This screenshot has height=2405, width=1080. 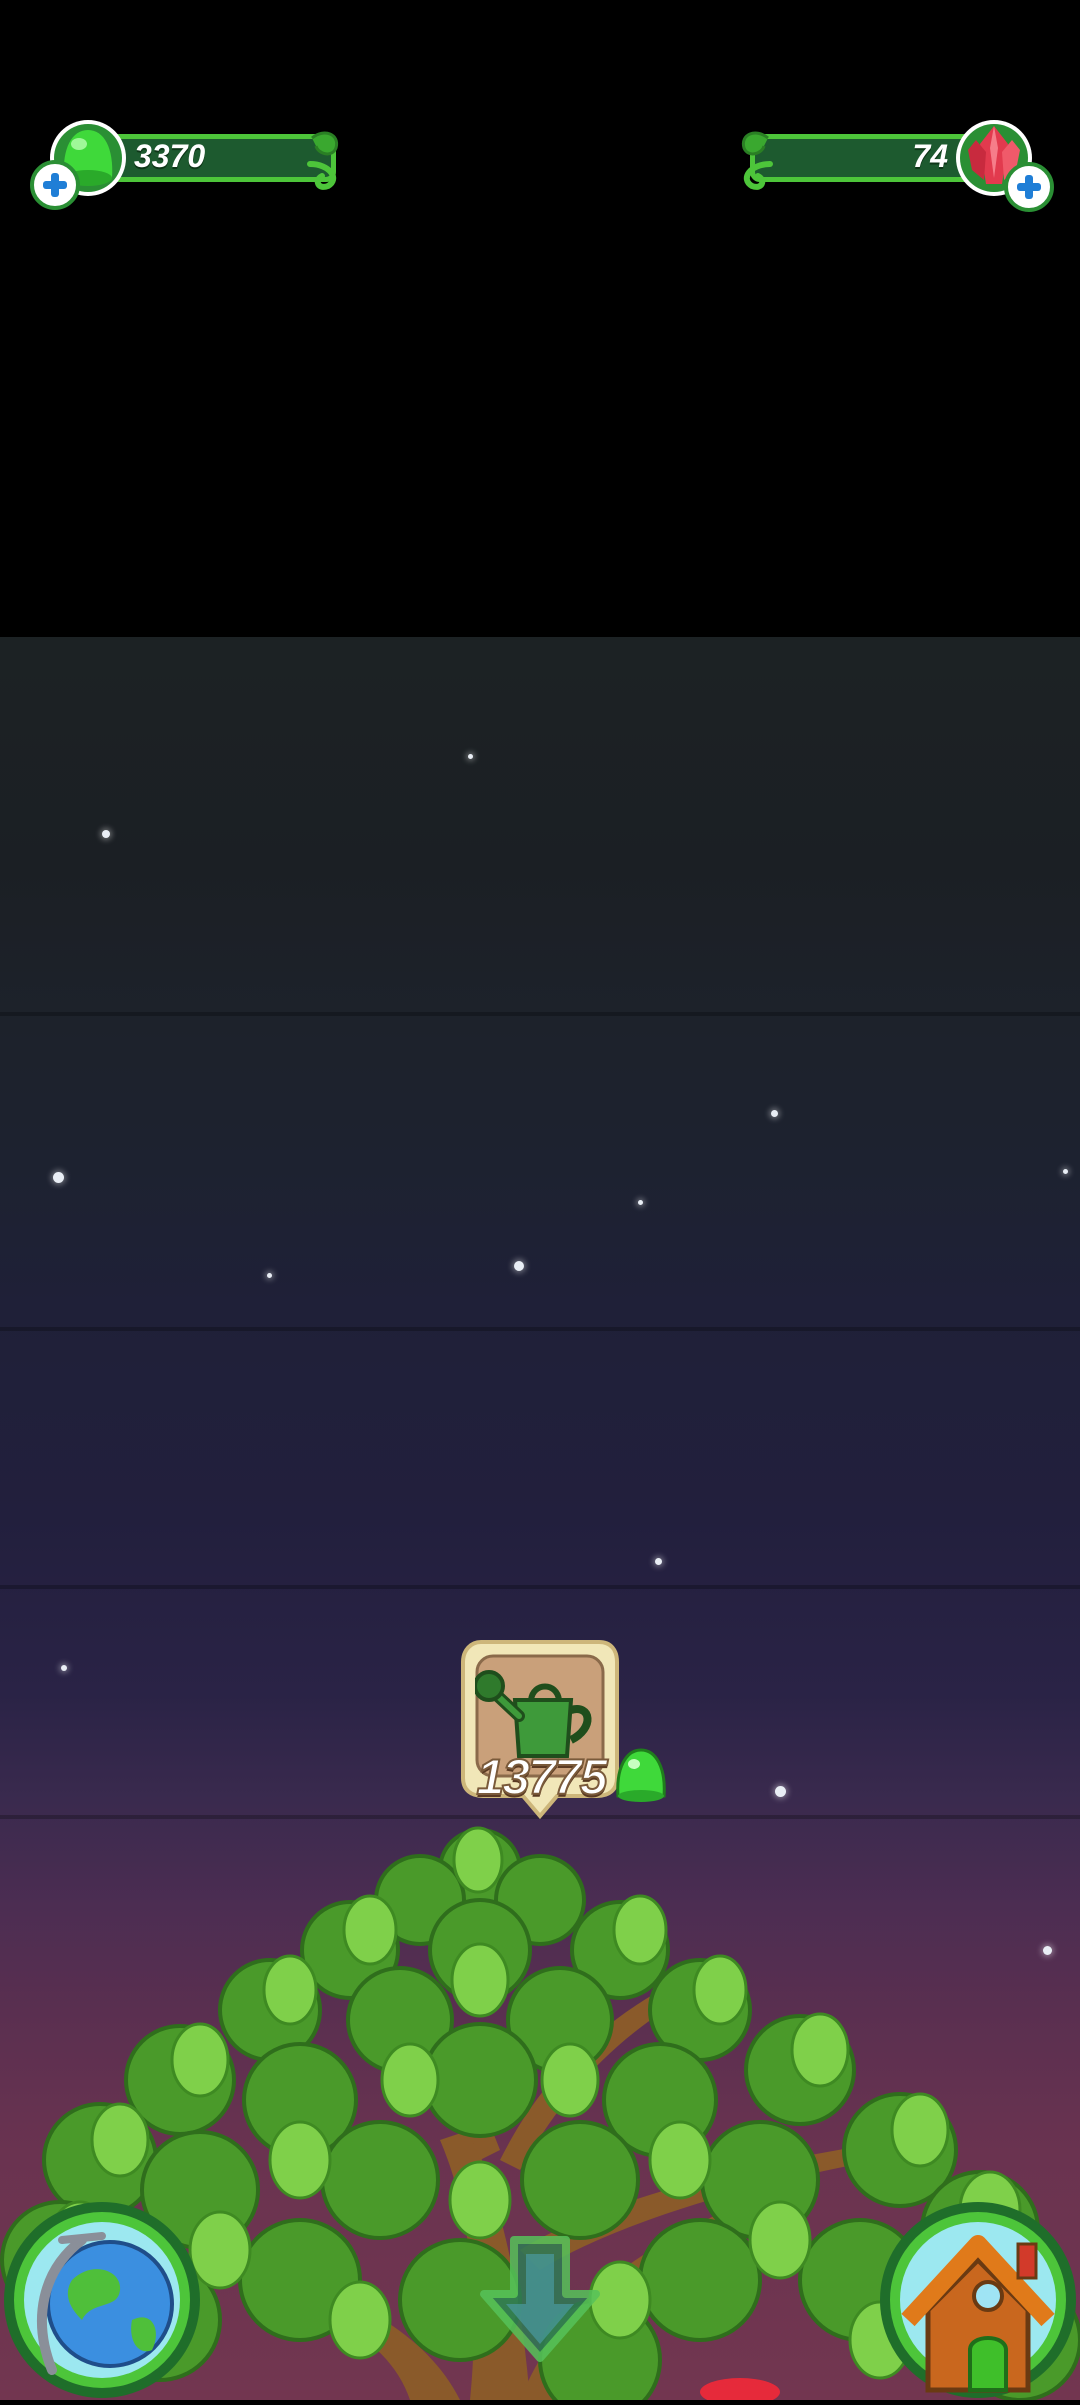 I want to click on green-gumdrop-icon, so click(x=641, y=1775).